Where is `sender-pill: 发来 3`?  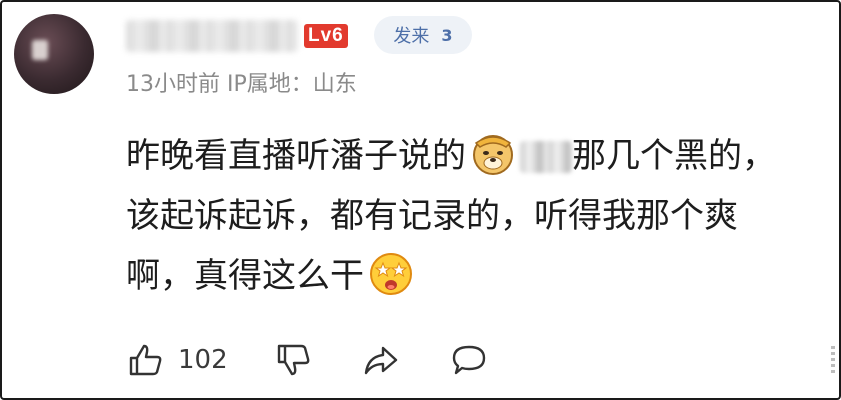
sender-pill: 发来 3 is located at coordinates (423, 35).